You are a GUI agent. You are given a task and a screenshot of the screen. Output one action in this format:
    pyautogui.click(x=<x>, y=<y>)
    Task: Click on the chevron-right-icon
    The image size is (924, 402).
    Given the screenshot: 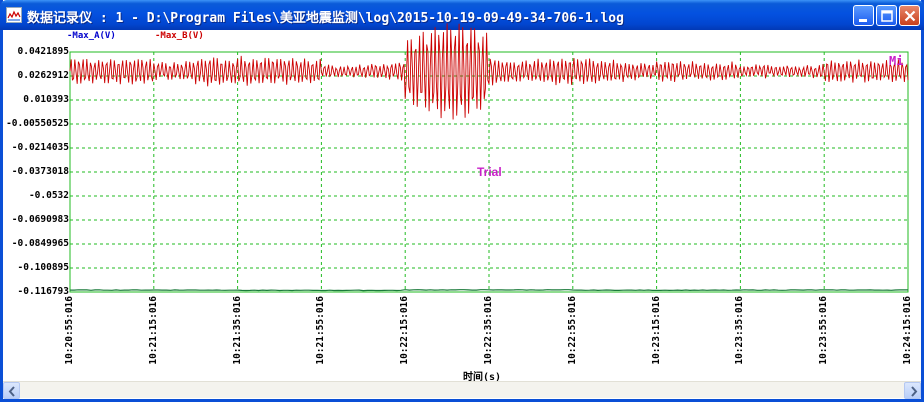 What is the action you would take?
    pyautogui.click(x=914, y=391)
    